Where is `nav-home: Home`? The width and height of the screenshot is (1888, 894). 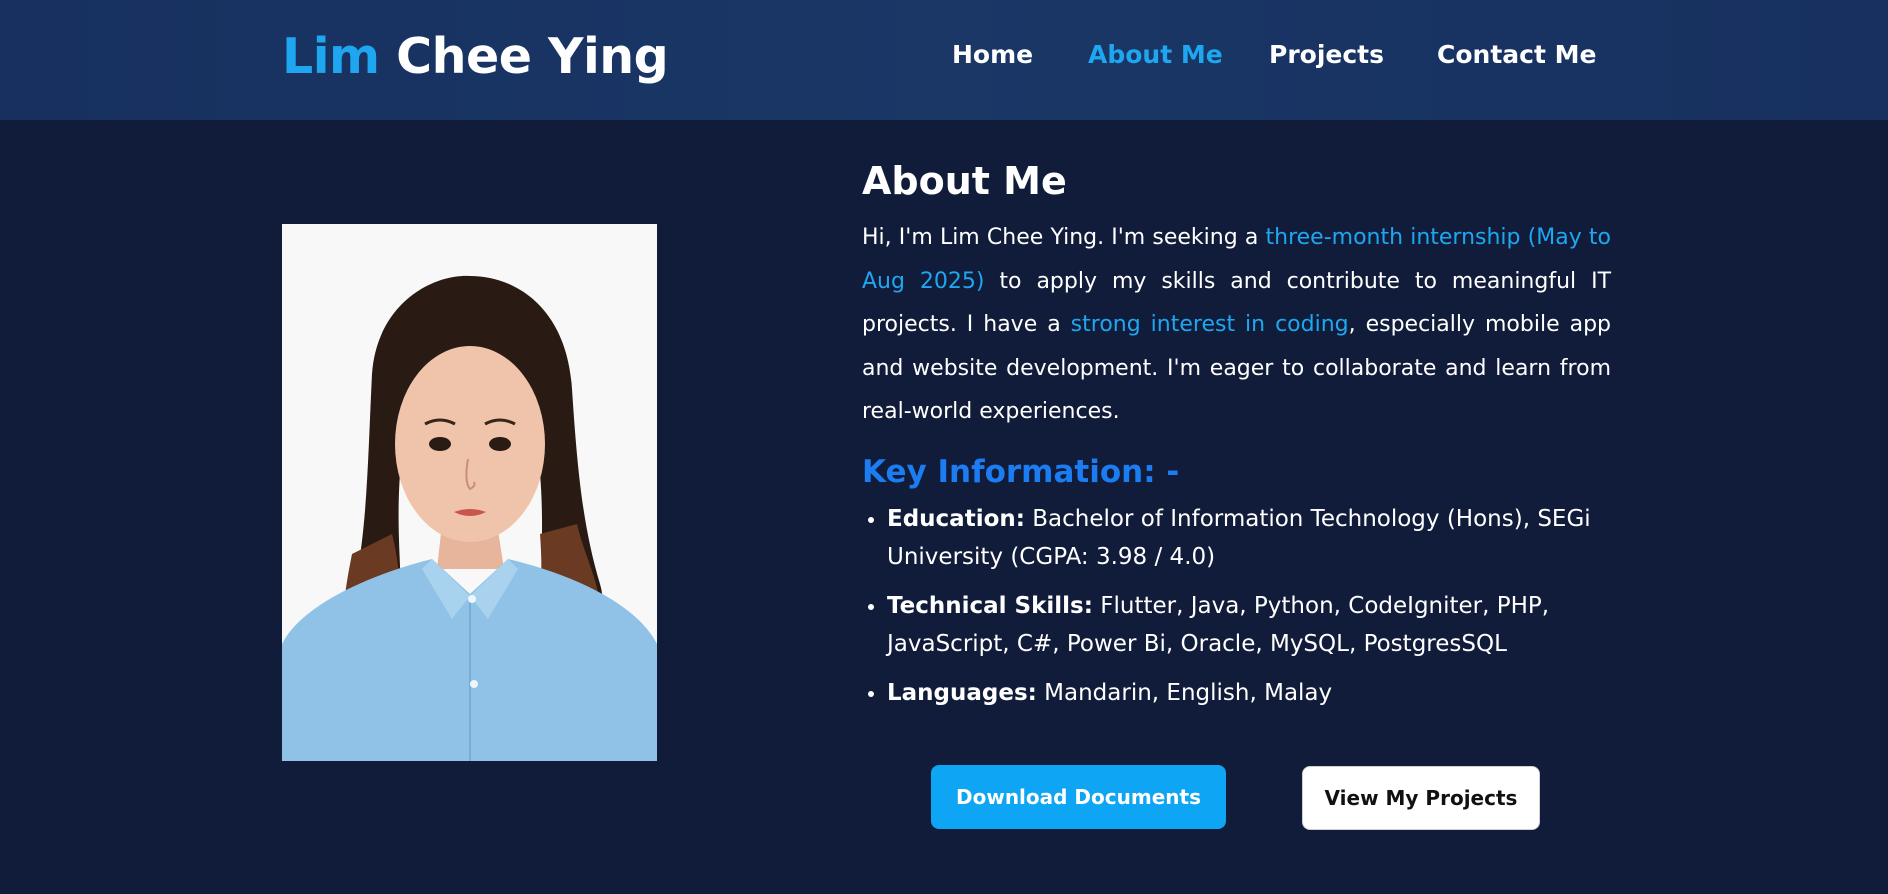 nav-home: Home is located at coordinates (992, 54).